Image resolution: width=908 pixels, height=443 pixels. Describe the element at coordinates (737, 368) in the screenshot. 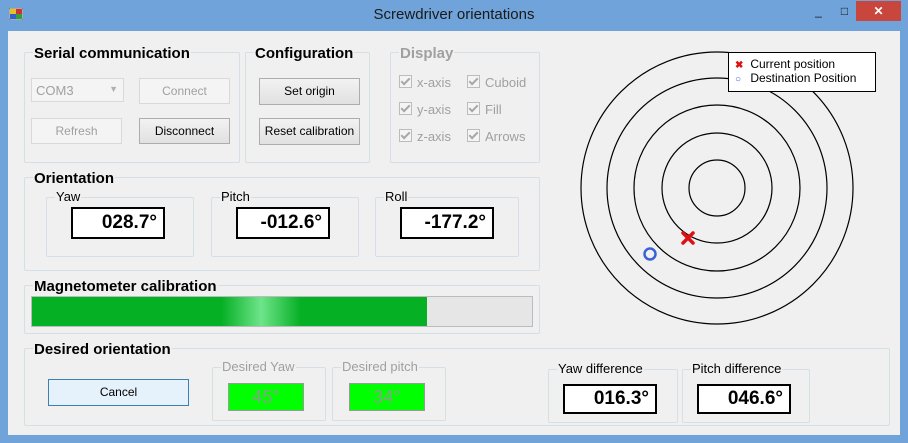

I see `pitch-difference-label: Pitch difference` at that location.